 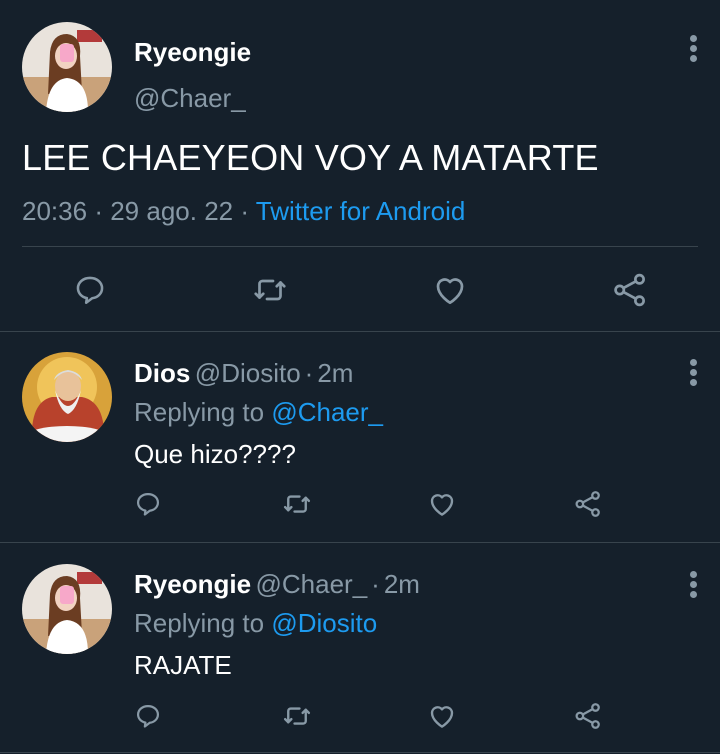 What do you see at coordinates (360, 752) in the screenshot?
I see `bottom-divider` at bounding box center [360, 752].